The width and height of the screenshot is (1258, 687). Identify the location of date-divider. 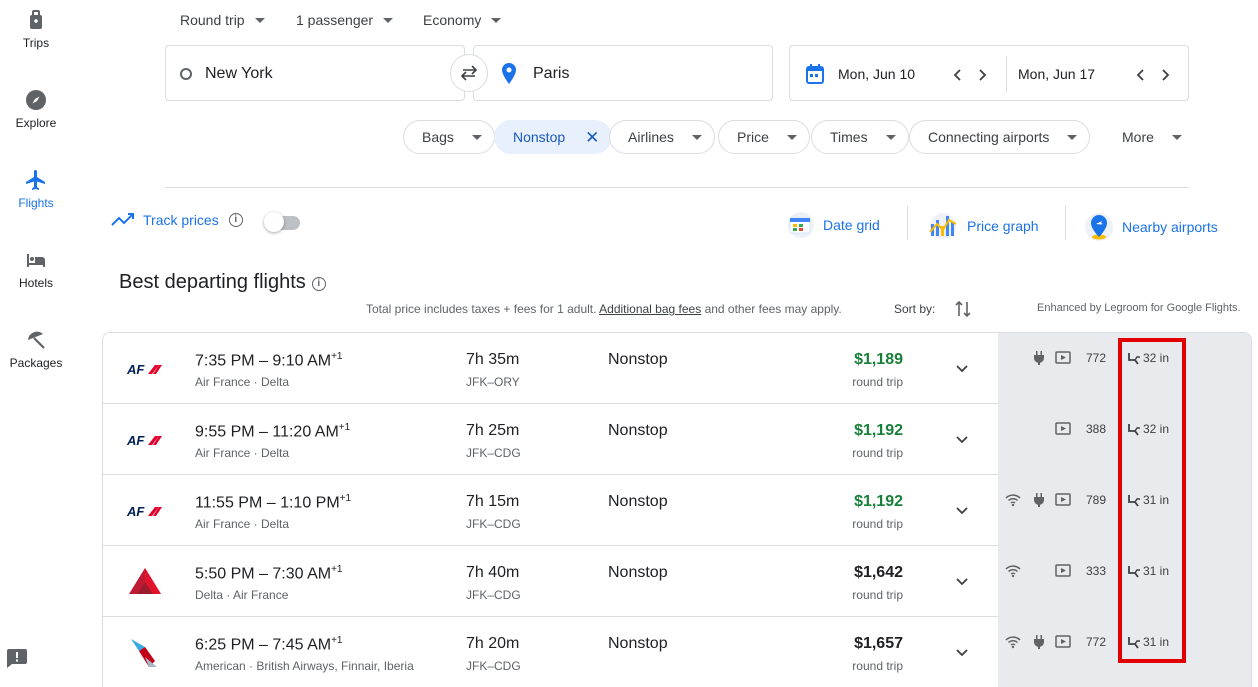
(1006, 74).